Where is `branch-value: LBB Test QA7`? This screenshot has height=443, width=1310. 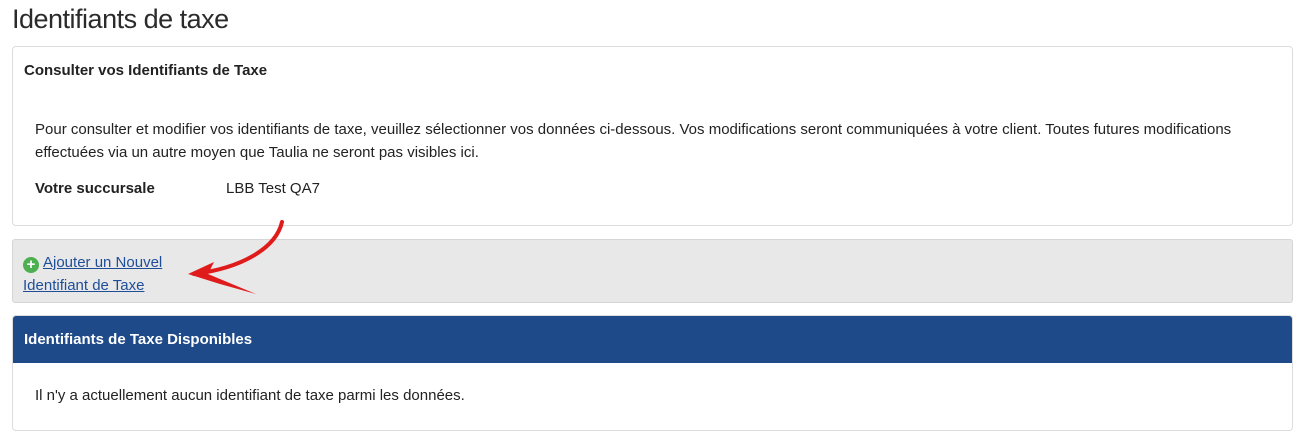 branch-value: LBB Test QA7 is located at coordinates (273, 188).